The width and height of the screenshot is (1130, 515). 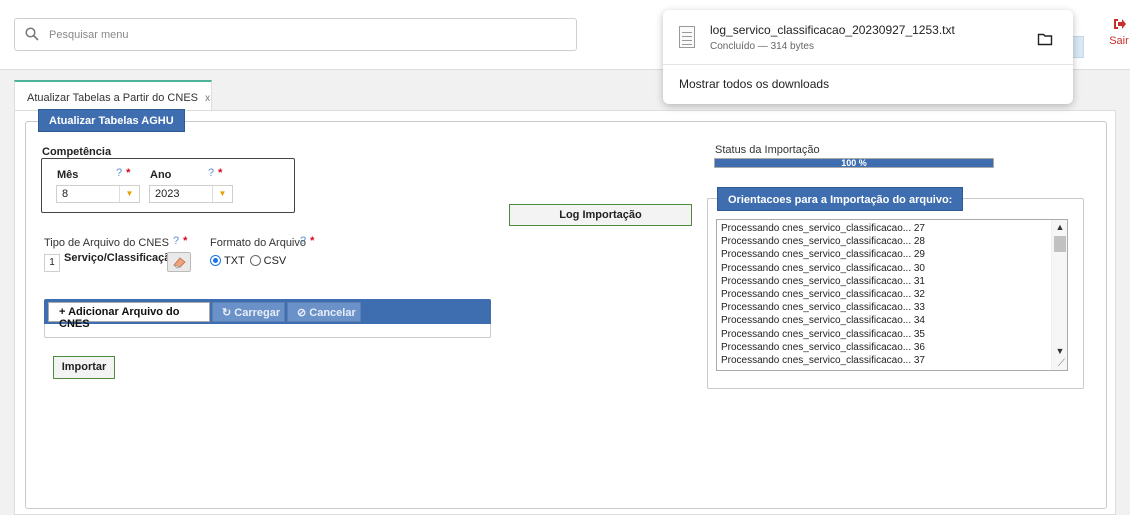 I want to click on mes-label: Mês, so click(x=68, y=175).